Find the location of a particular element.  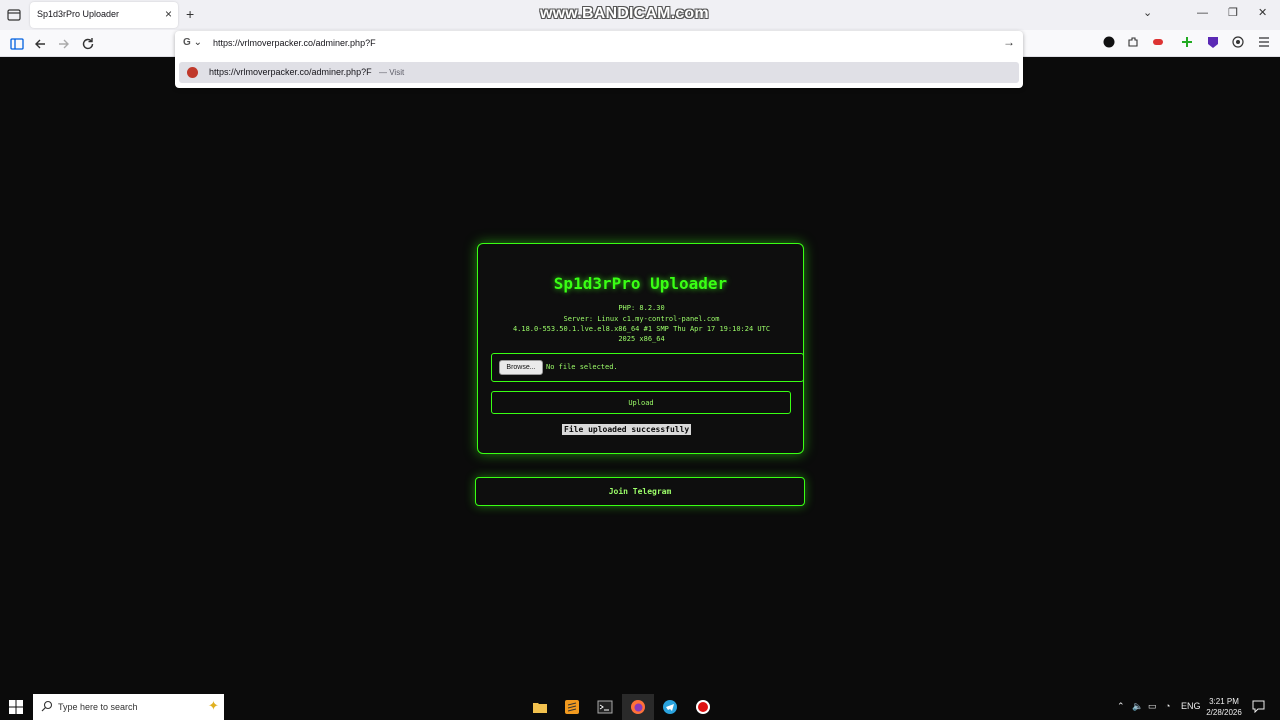

file-status: No file selected. is located at coordinates (582, 367).